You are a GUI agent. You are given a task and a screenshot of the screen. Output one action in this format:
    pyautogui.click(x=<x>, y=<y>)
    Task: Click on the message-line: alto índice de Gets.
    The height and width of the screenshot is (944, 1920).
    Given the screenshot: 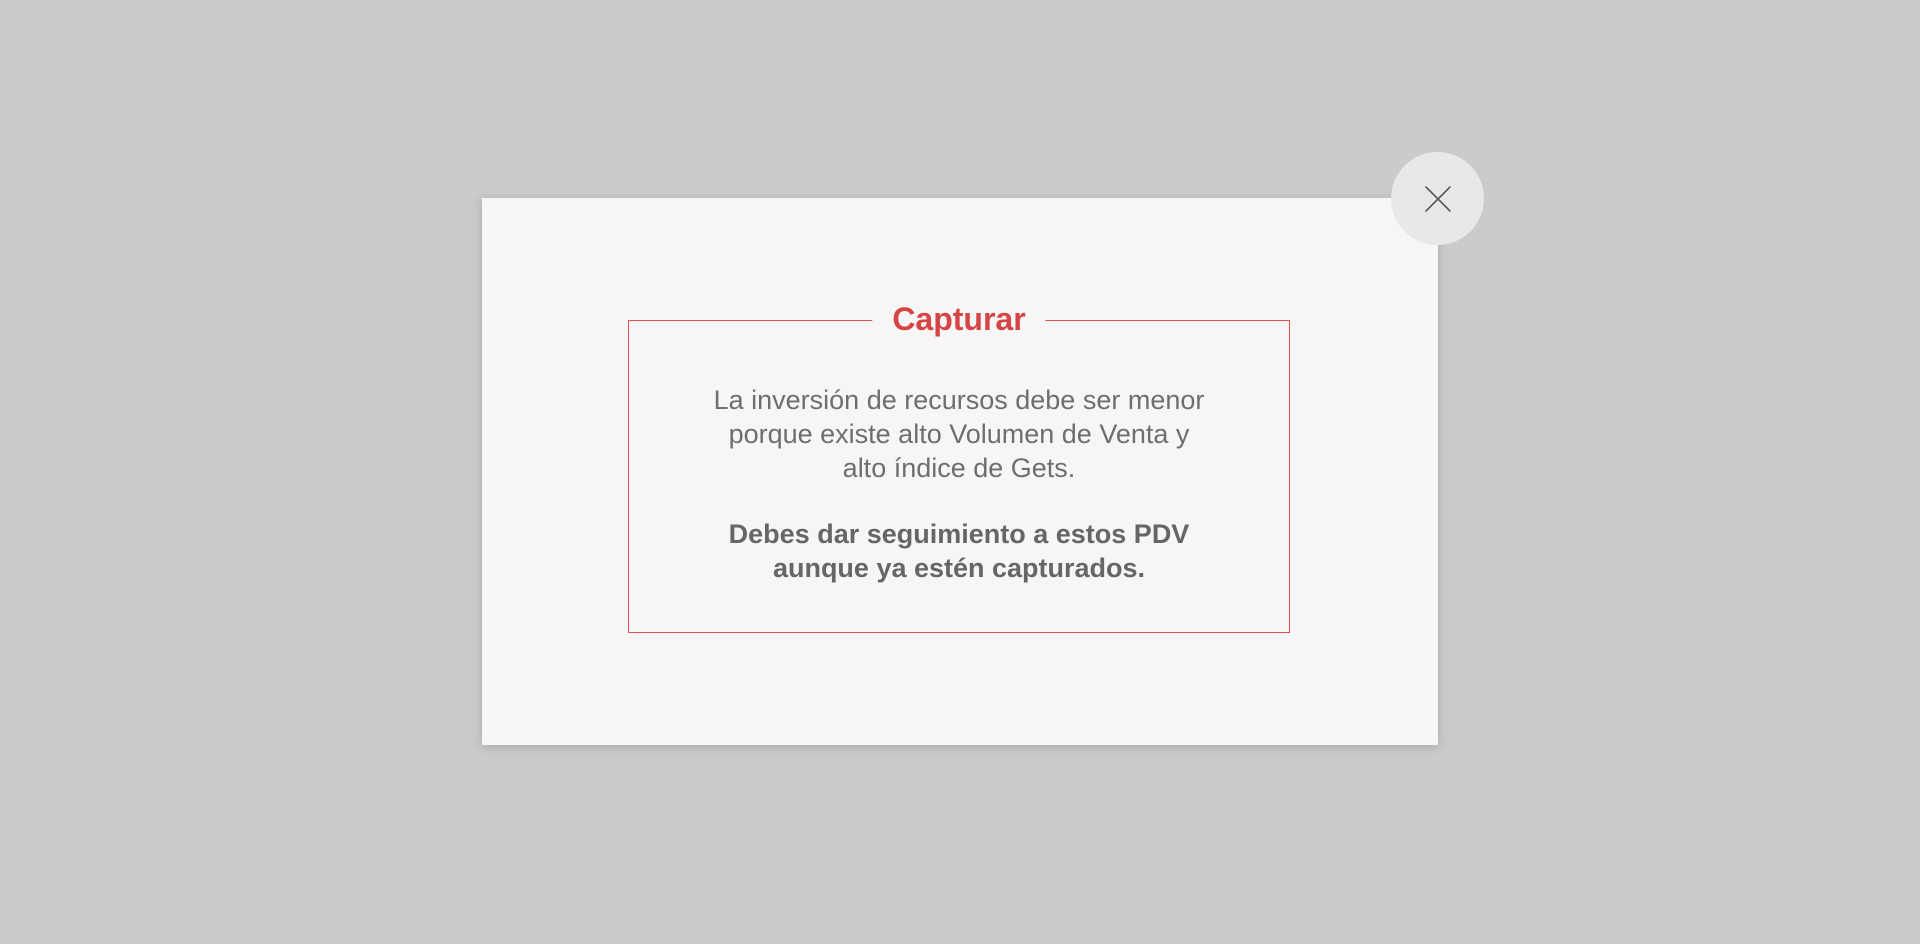 What is the action you would take?
    pyautogui.click(x=959, y=468)
    